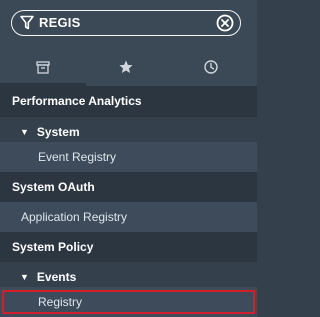 Image resolution: width=320 pixels, height=317 pixels. What do you see at coordinates (77, 101) in the screenshot?
I see `app-label: Performance Analytics` at bounding box center [77, 101].